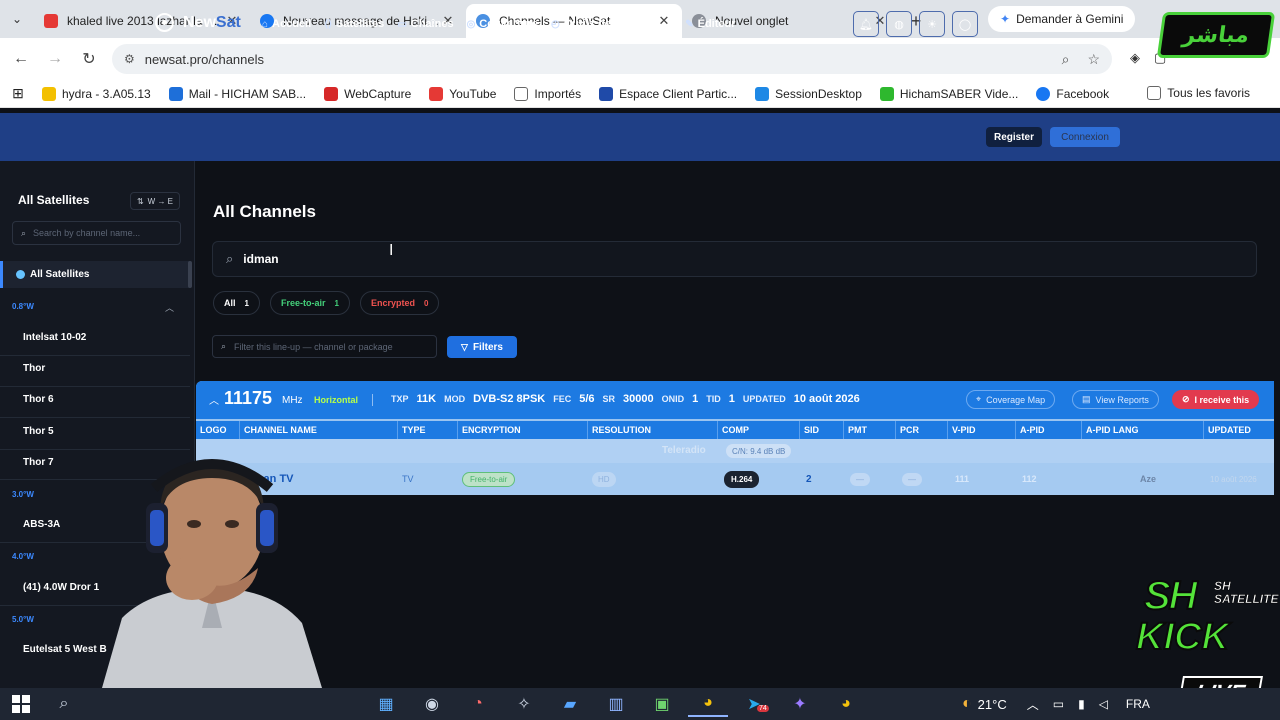  I want to click on network-app-icon: ▣, so click(662, 704).